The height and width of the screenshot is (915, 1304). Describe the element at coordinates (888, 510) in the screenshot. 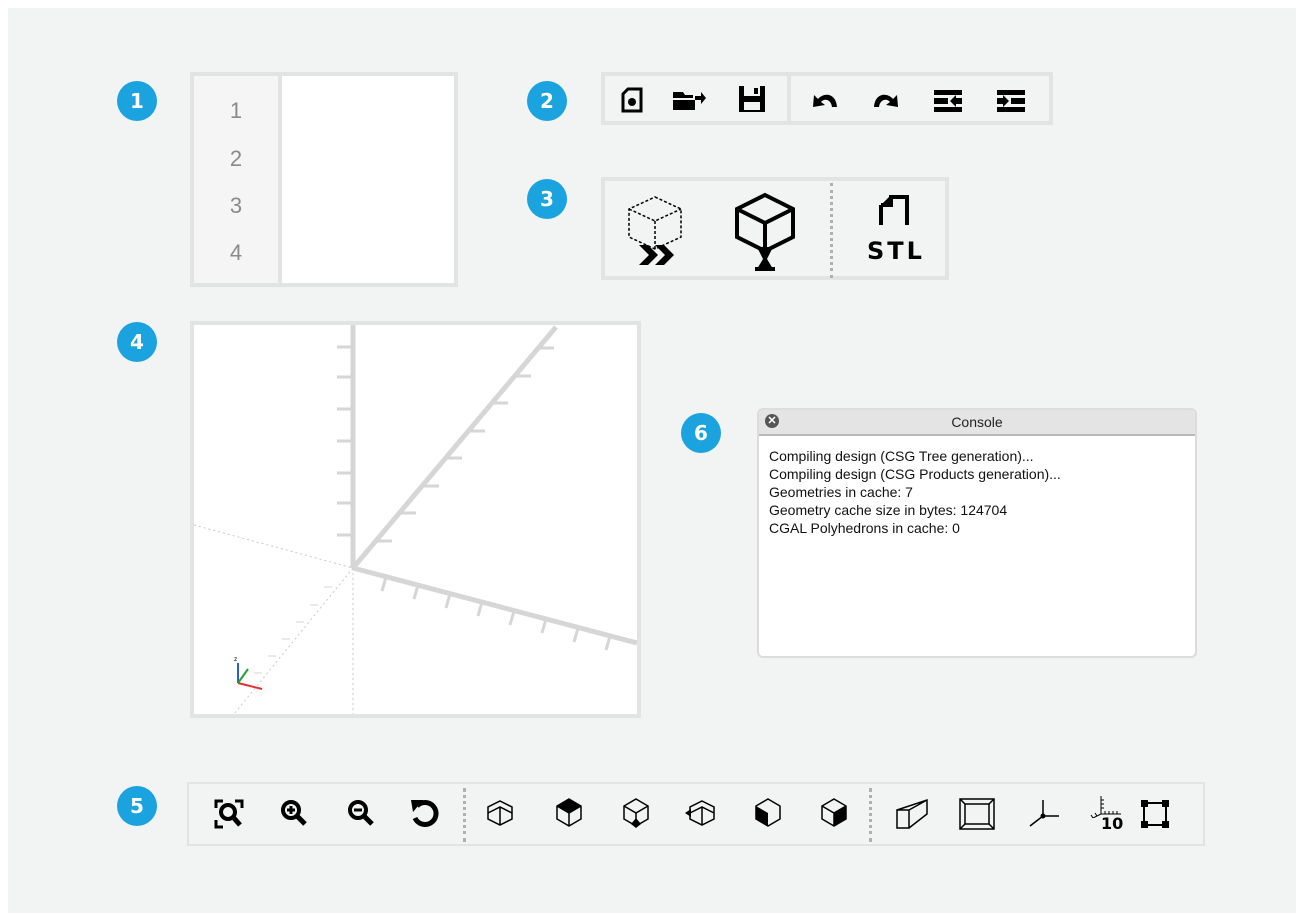

I see `console-line: Geometry cache size in bytes: 124704` at that location.